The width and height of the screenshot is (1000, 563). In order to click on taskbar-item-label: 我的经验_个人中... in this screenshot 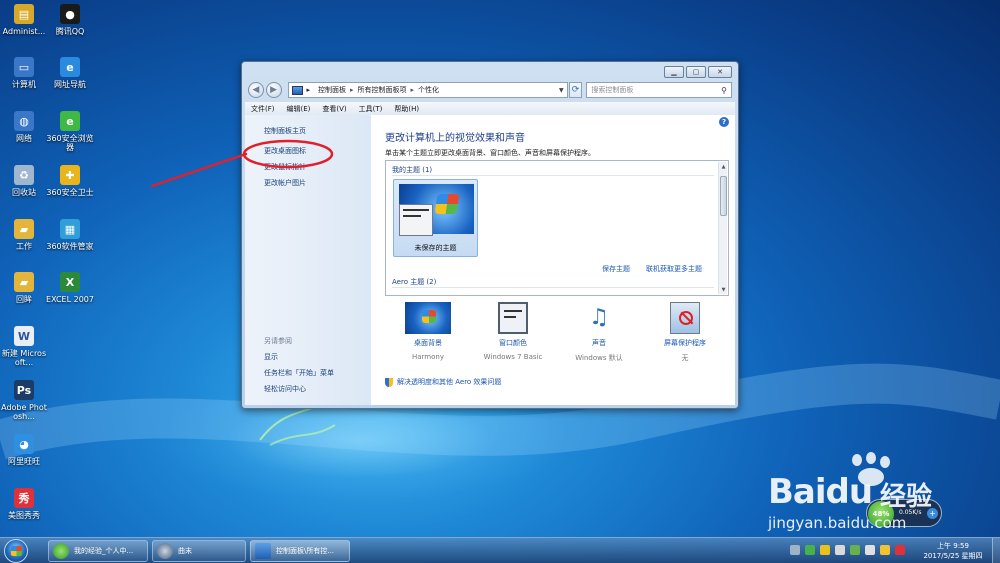, I will do `click(104, 551)`.